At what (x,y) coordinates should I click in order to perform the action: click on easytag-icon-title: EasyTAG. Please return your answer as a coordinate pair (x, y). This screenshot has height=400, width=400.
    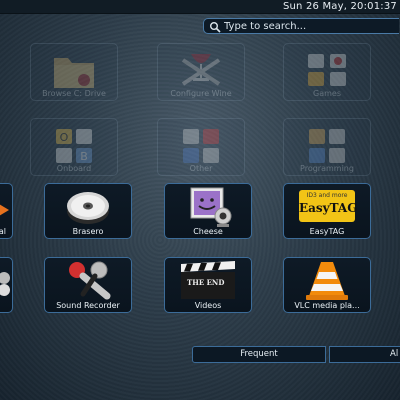
    Looking at the image, I should click on (328, 208).